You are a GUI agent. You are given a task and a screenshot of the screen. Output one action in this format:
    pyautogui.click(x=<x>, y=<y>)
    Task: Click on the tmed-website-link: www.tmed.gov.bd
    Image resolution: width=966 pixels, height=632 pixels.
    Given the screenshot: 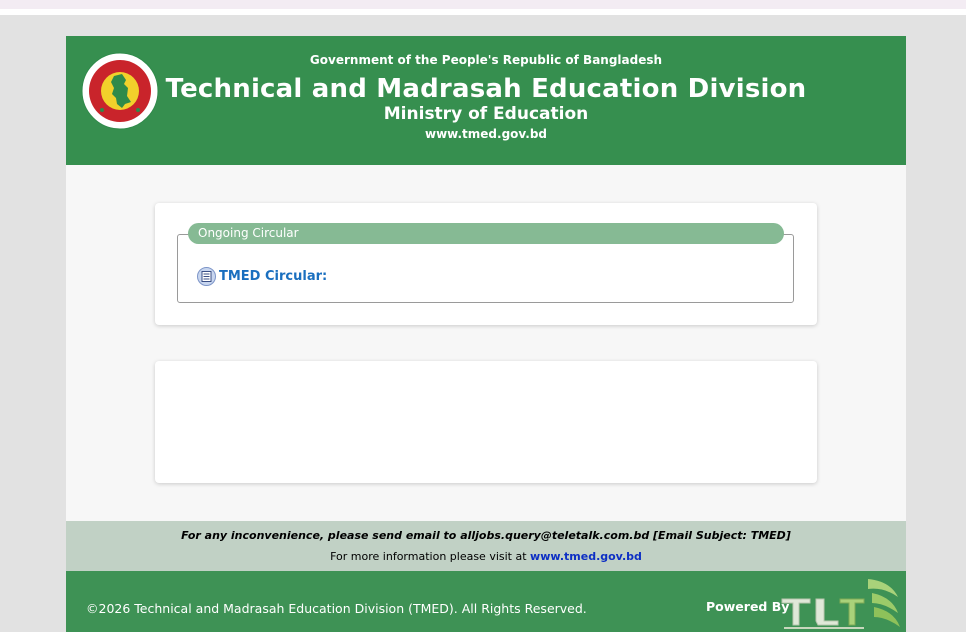 What is the action you would take?
    pyautogui.click(x=586, y=556)
    